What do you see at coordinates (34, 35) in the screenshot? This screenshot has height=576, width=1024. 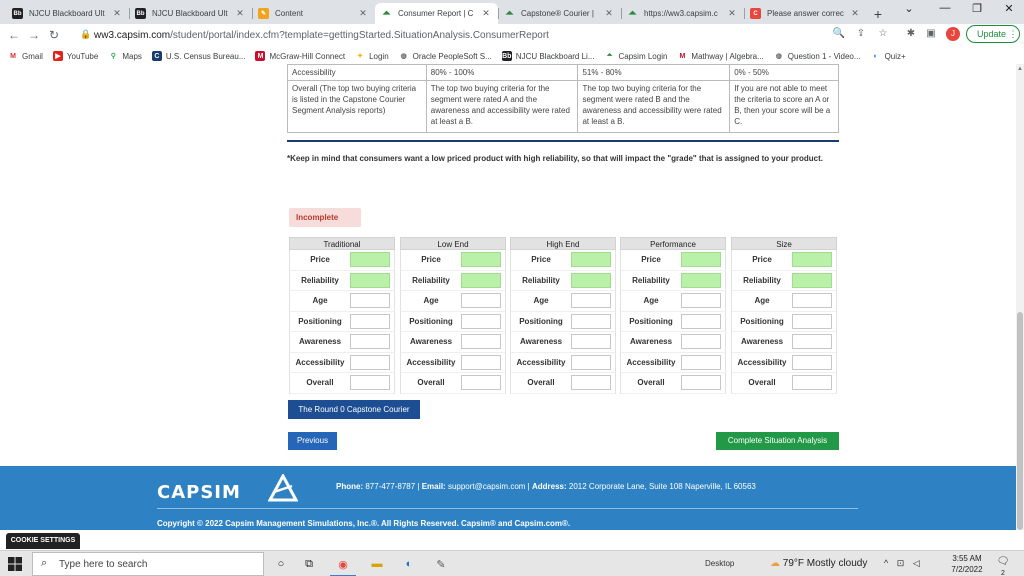 I see `forward-icon: →` at bounding box center [34, 35].